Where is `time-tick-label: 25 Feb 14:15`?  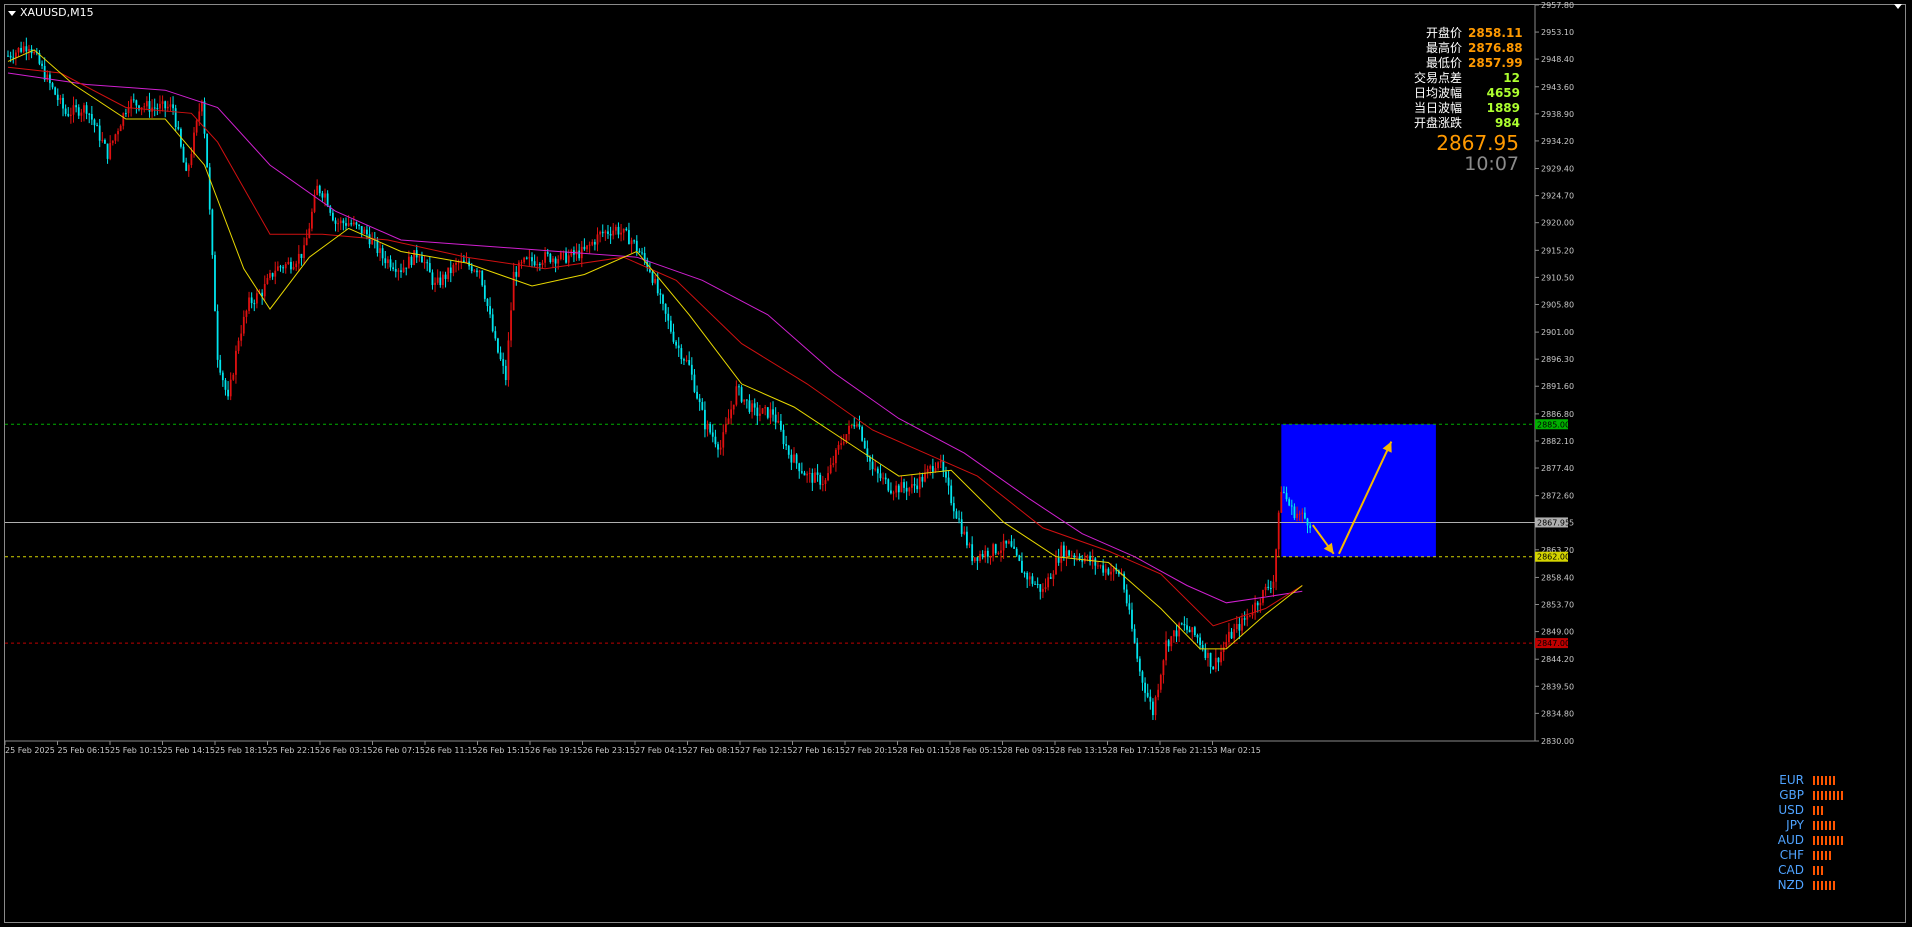 time-tick-label: 25 Feb 14:15 is located at coordinates (189, 750).